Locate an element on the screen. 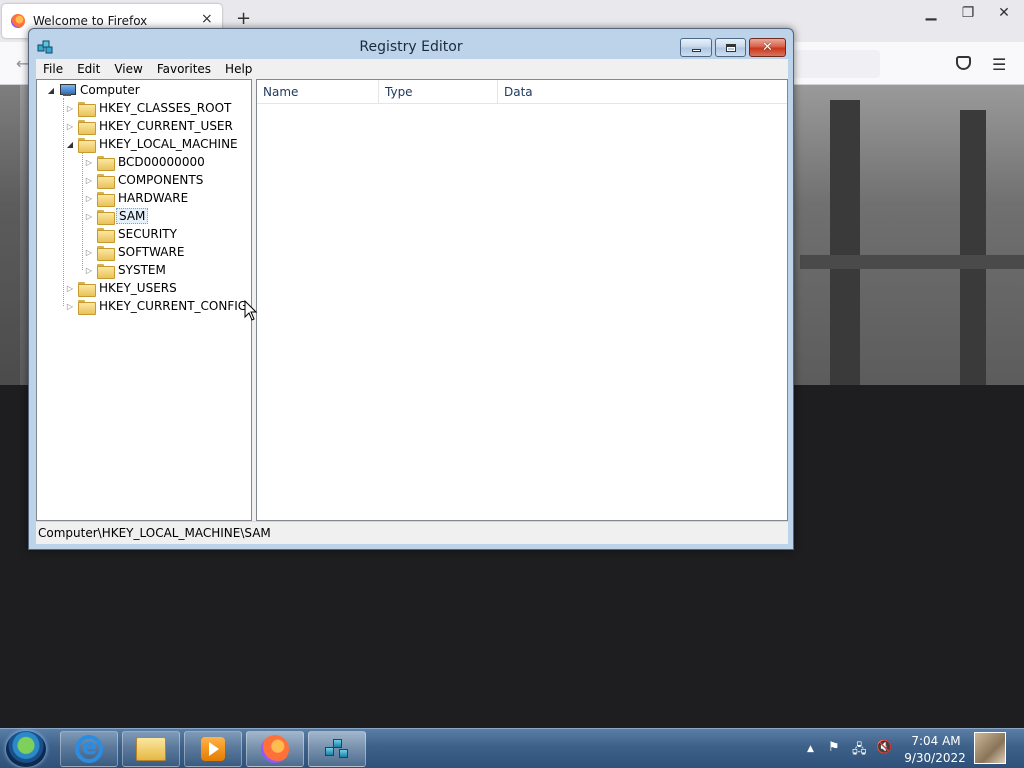  tree-node-computer: ◢ Computer is located at coordinates (93, 90).